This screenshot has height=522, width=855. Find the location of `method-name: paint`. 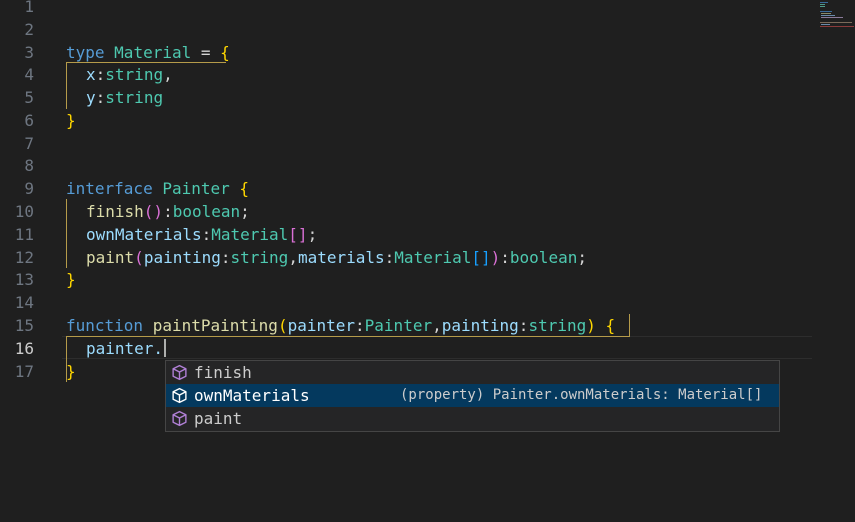

method-name: paint is located at coordinates (110, 257).